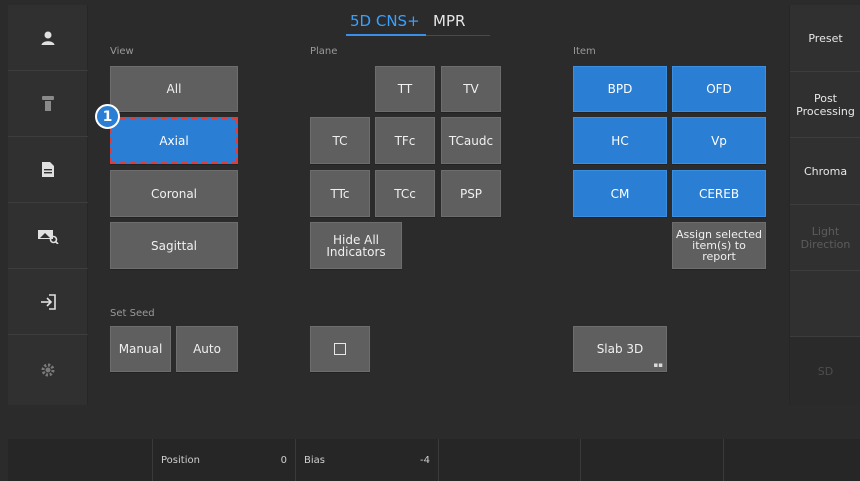 Image resolution: width=860 pixels, height=481 pixels. I want to click on item-ofd-button: OFD, so click(719, 89).